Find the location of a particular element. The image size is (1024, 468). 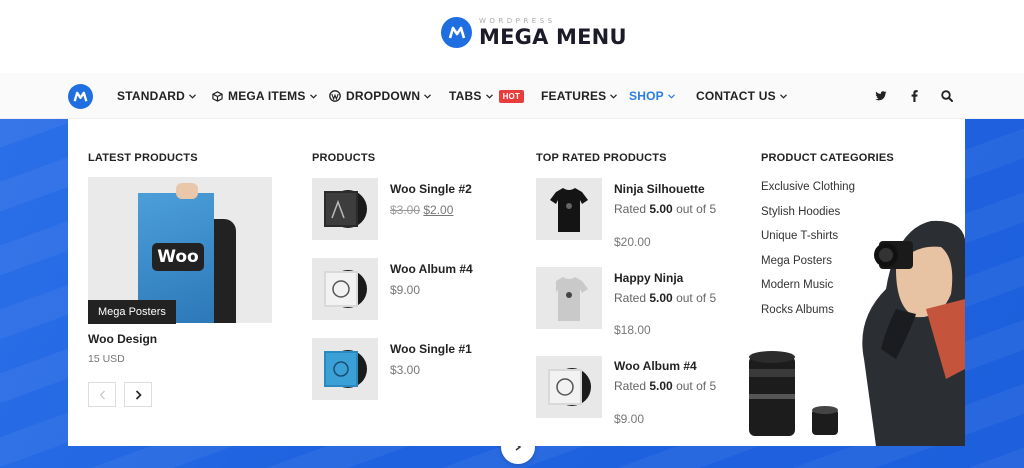

carousel-prev-button is located at coordinates (102, 394).